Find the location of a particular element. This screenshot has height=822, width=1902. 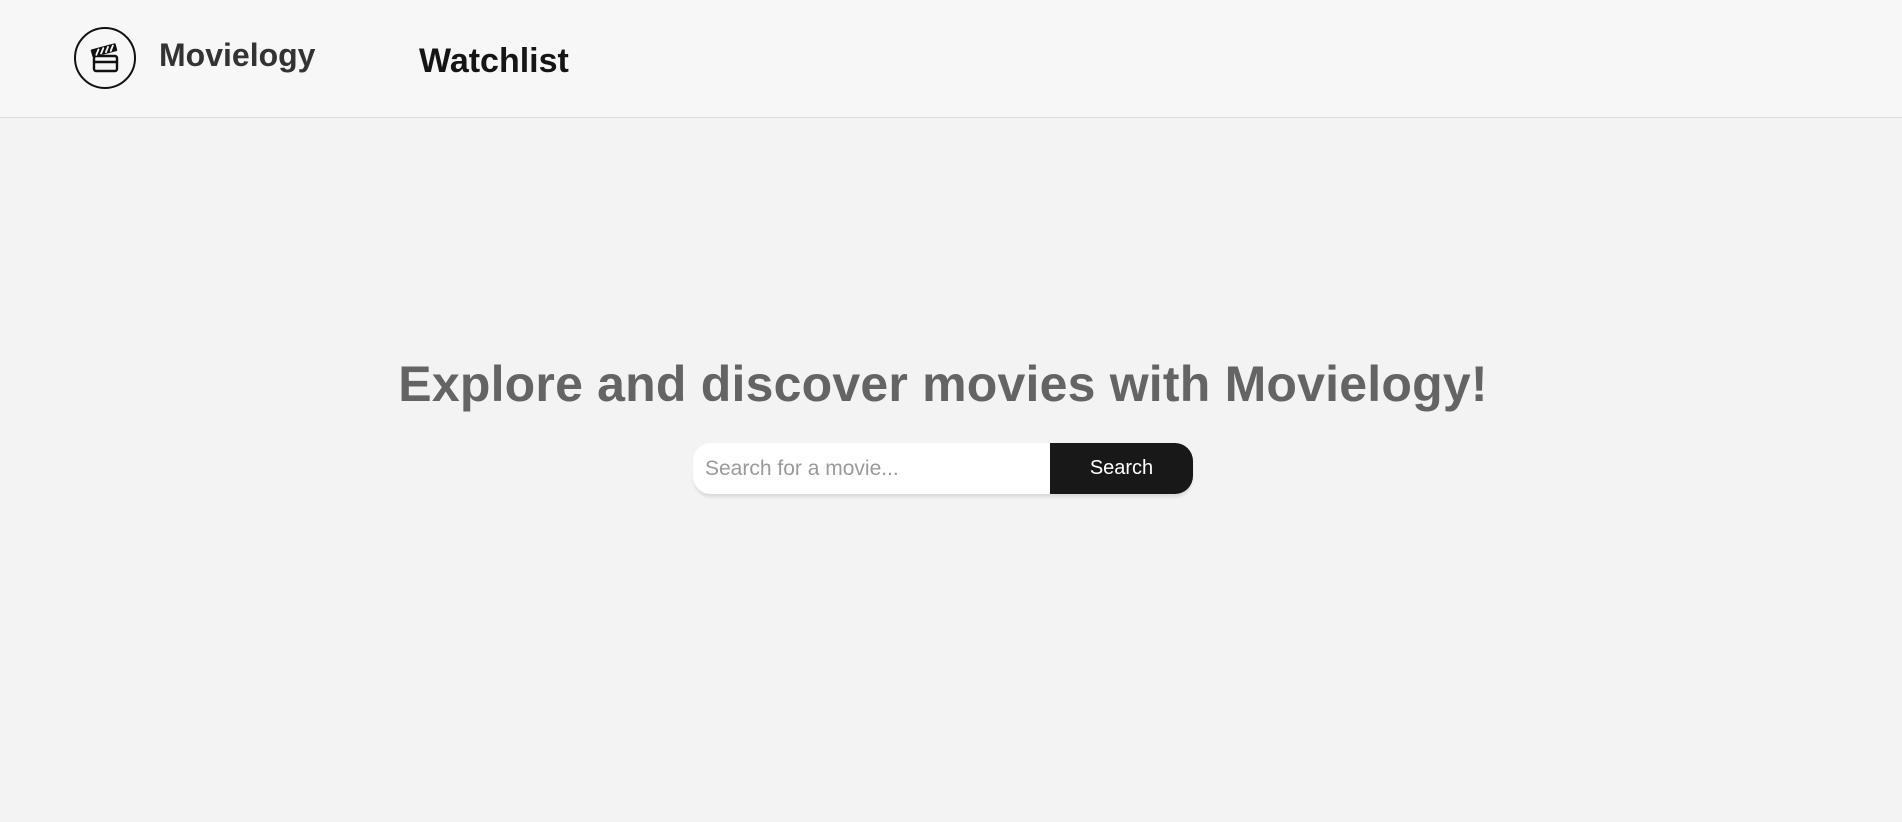

brand-name: Movielogy is located at coordinates (237, 54).